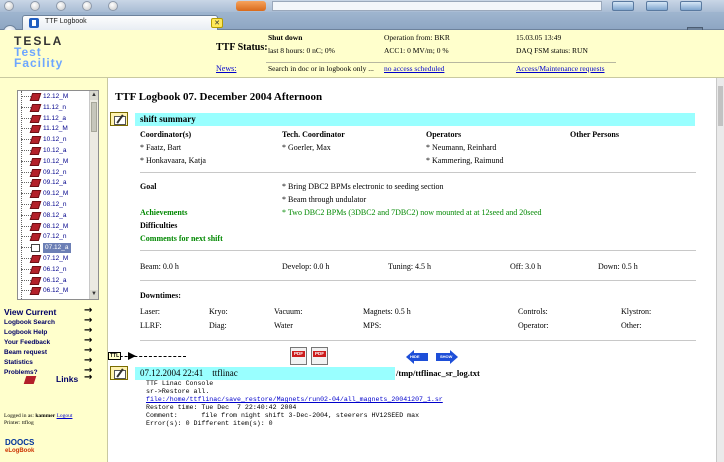 The image size is (724, 462). I want to click on address-bar, so click(437, 6).